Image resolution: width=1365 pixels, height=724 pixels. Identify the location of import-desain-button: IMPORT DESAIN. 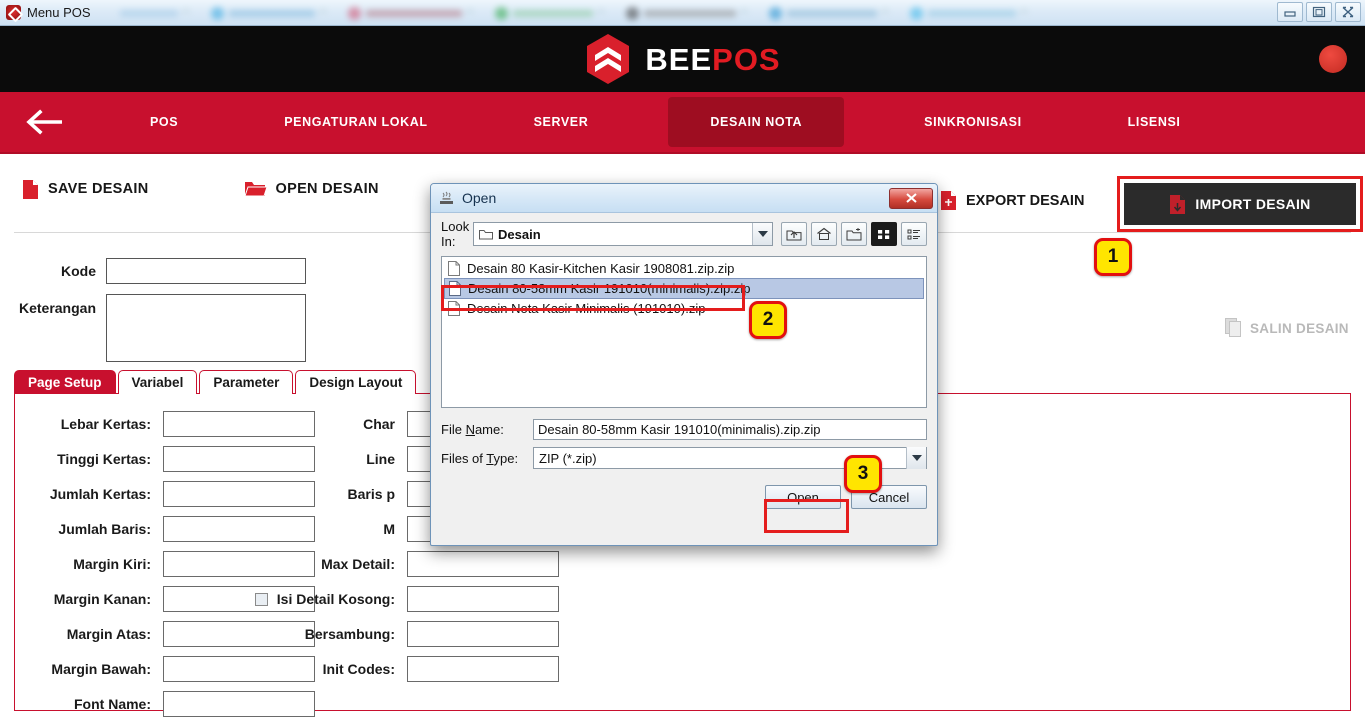
(1240, 204).